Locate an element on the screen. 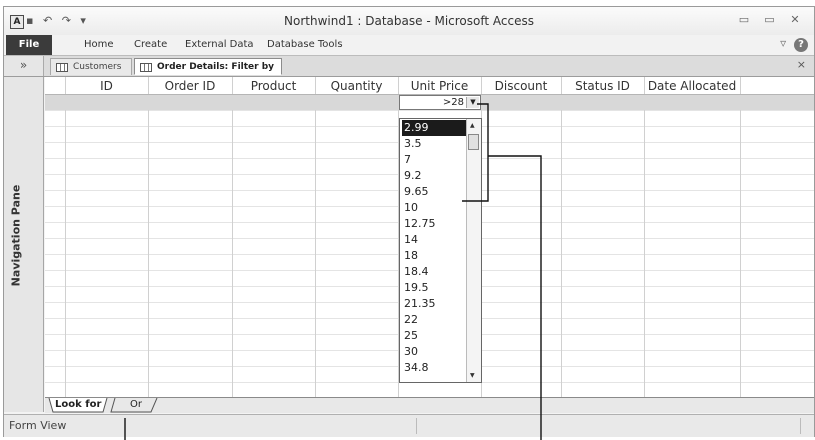  column-header-quantity: Quantity is located at coordinates (356, 86).